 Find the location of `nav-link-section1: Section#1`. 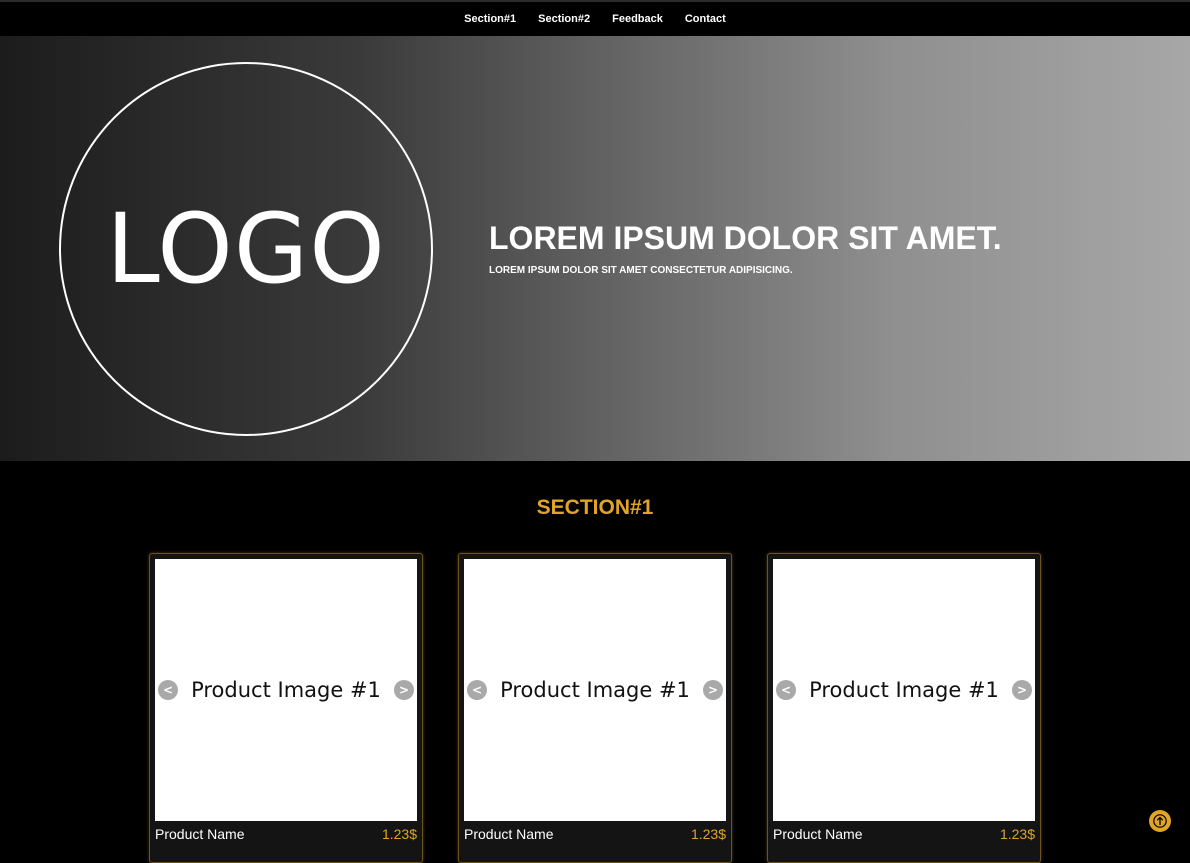

nav-link-section1: Section#1 is located at coordinates (490, 19).